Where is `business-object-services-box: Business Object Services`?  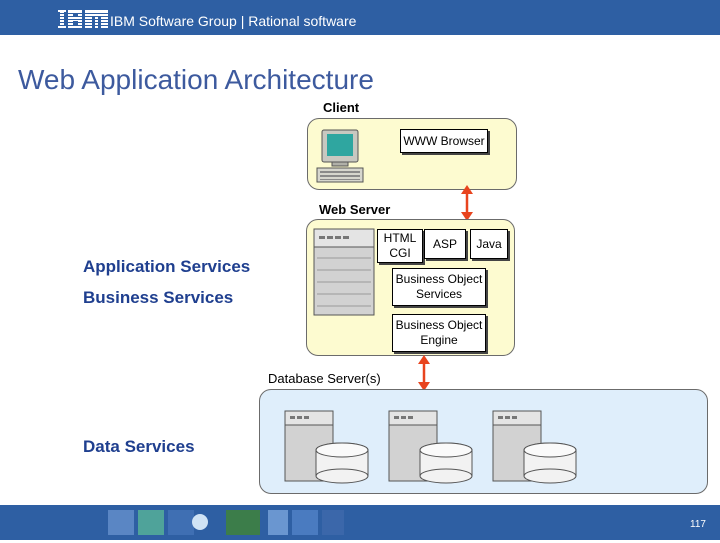 business-object-services-box: Business Object Services is located at coordinates (439, 287).